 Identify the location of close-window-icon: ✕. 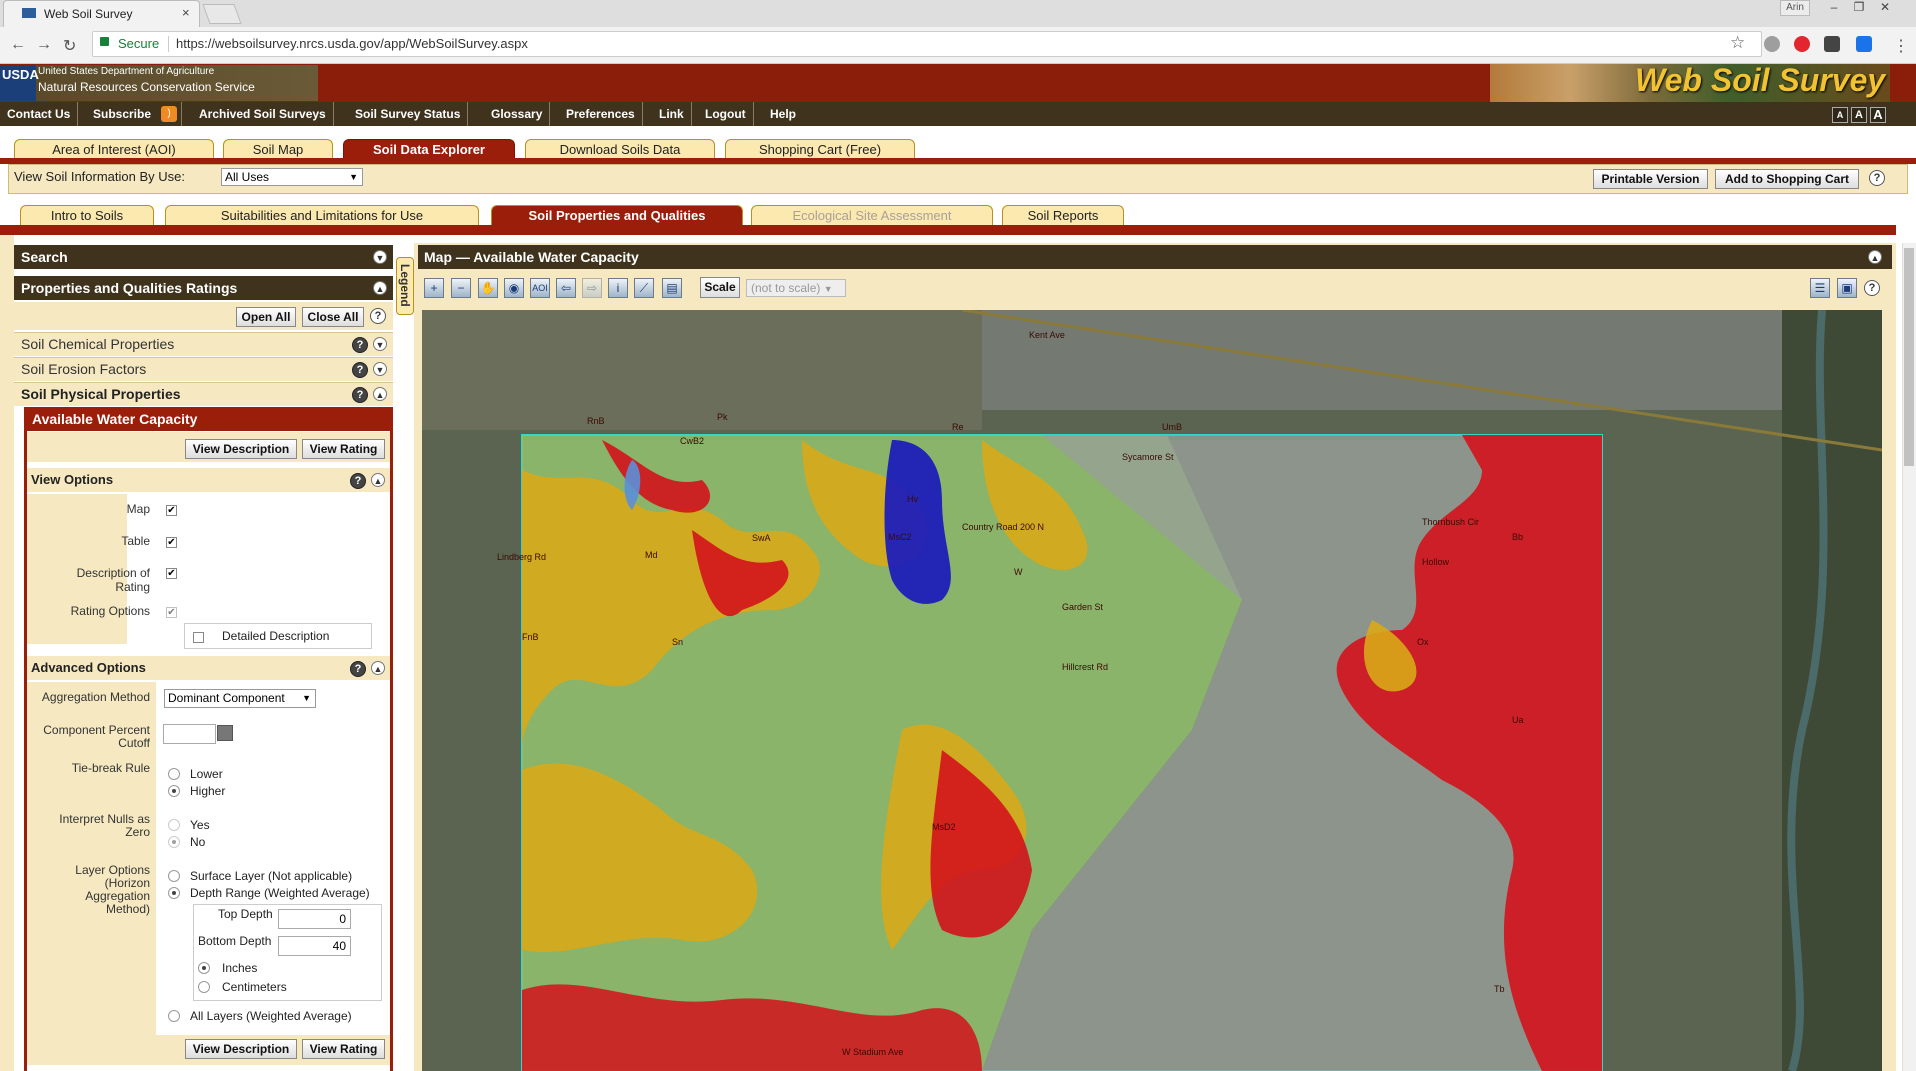
(1885, 7).